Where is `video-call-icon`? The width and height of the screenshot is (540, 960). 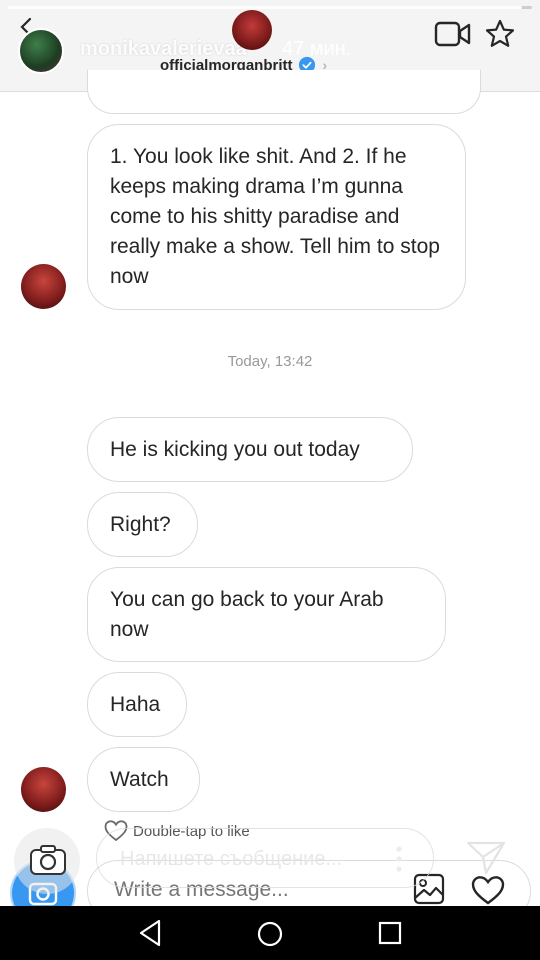 video-call-icon is located at coordinates (453, 34).